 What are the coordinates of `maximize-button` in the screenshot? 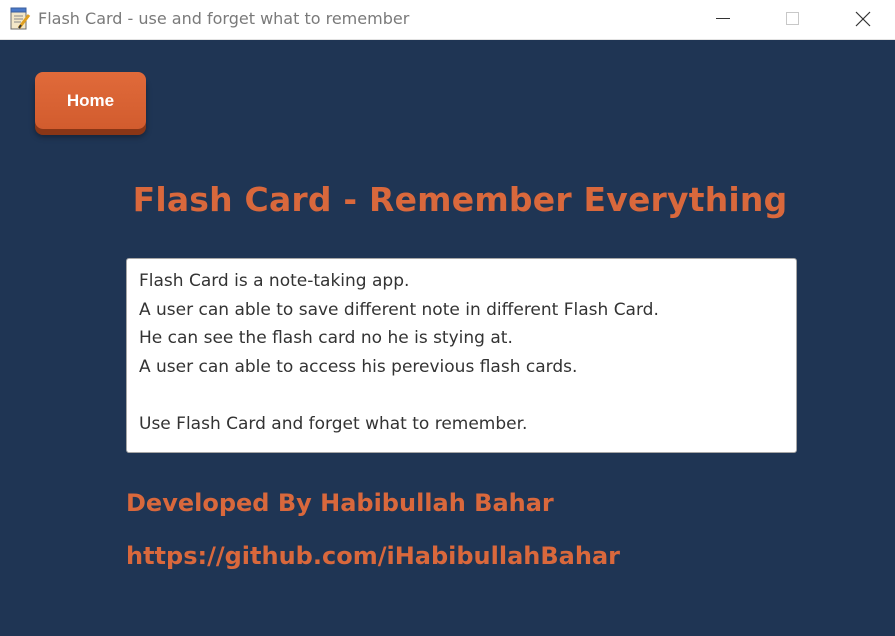 It's located at (793, 19).